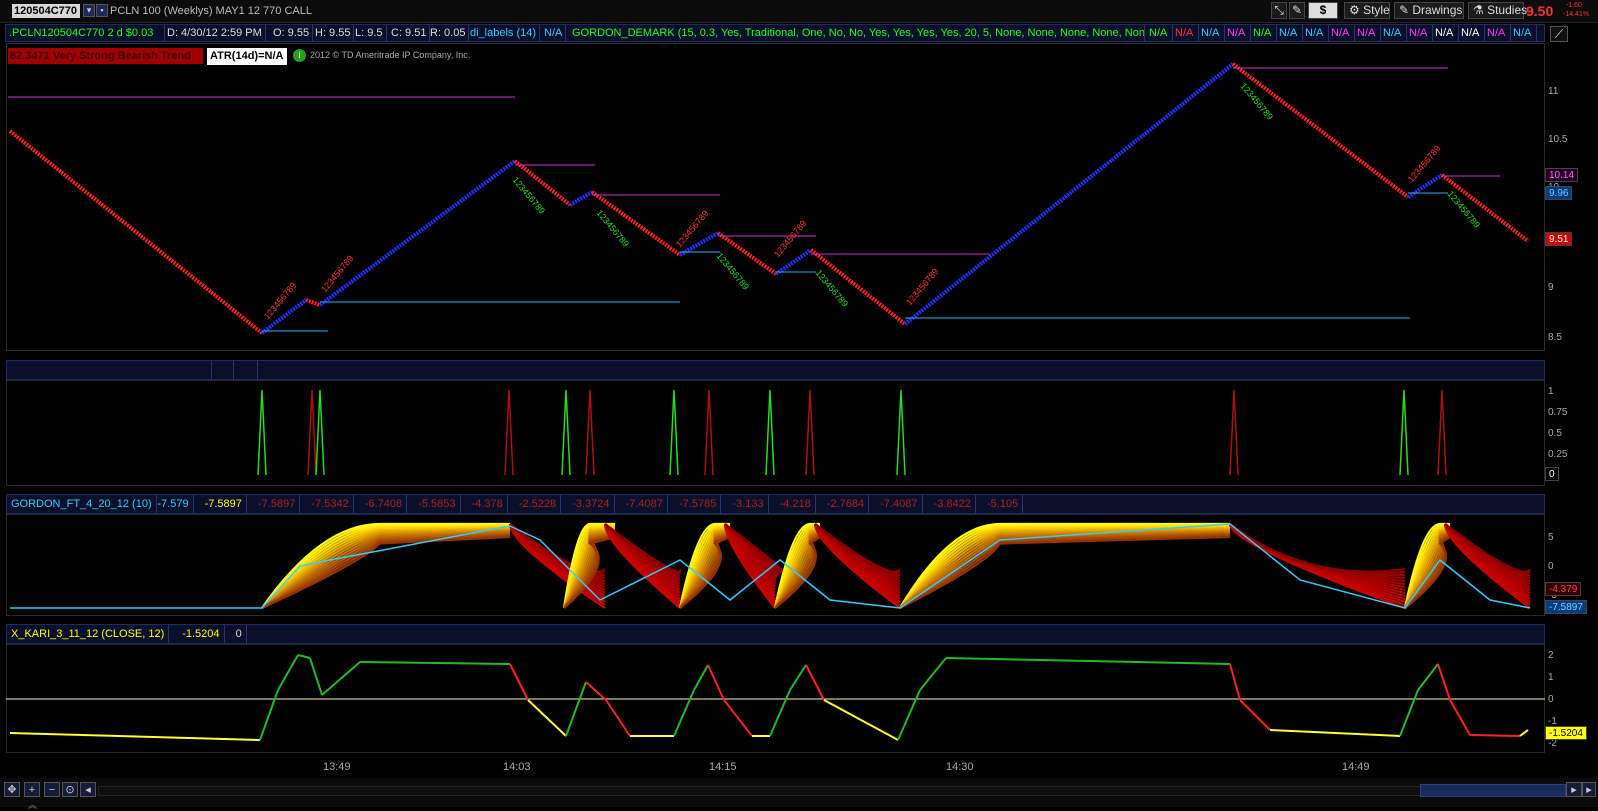 The height and width of the screenshot is (811, 1598). What do you see at coordinates (723, 767) in the screenshot?
I see `time-label: 14:15` at bounding box center [723, 767].